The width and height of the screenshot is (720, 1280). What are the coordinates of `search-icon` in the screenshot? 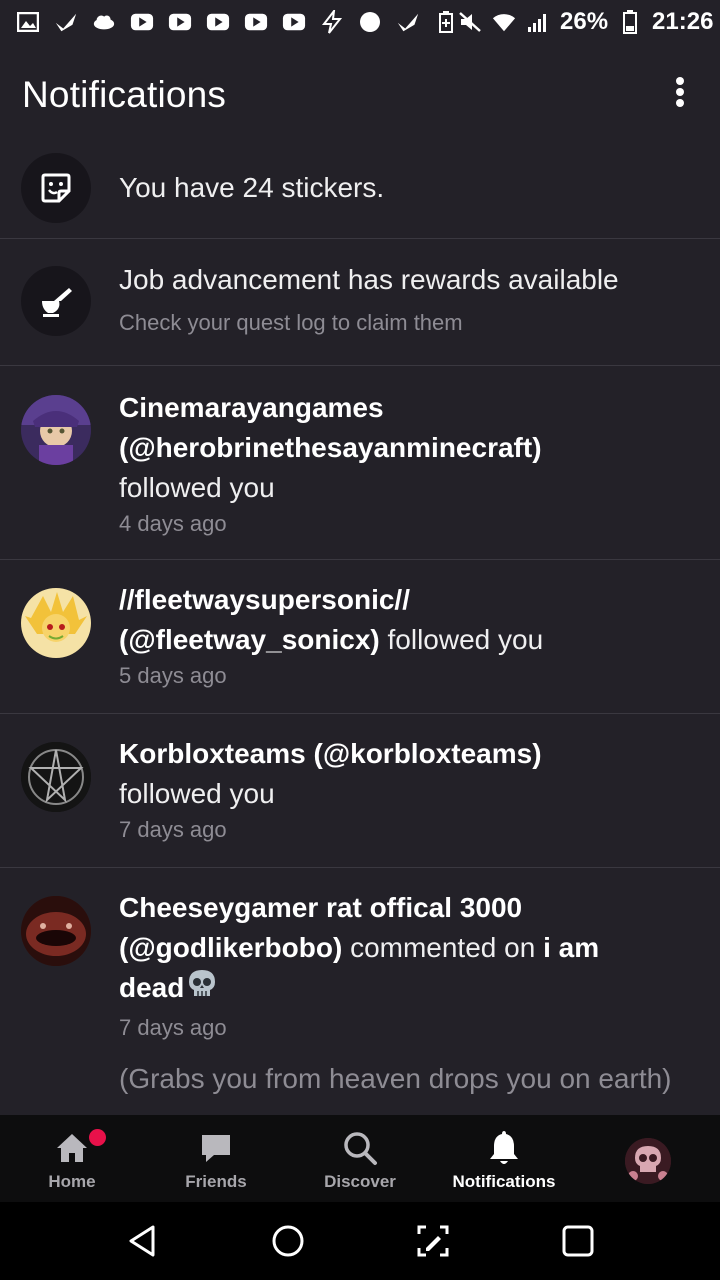 It's located at (360, 1148).